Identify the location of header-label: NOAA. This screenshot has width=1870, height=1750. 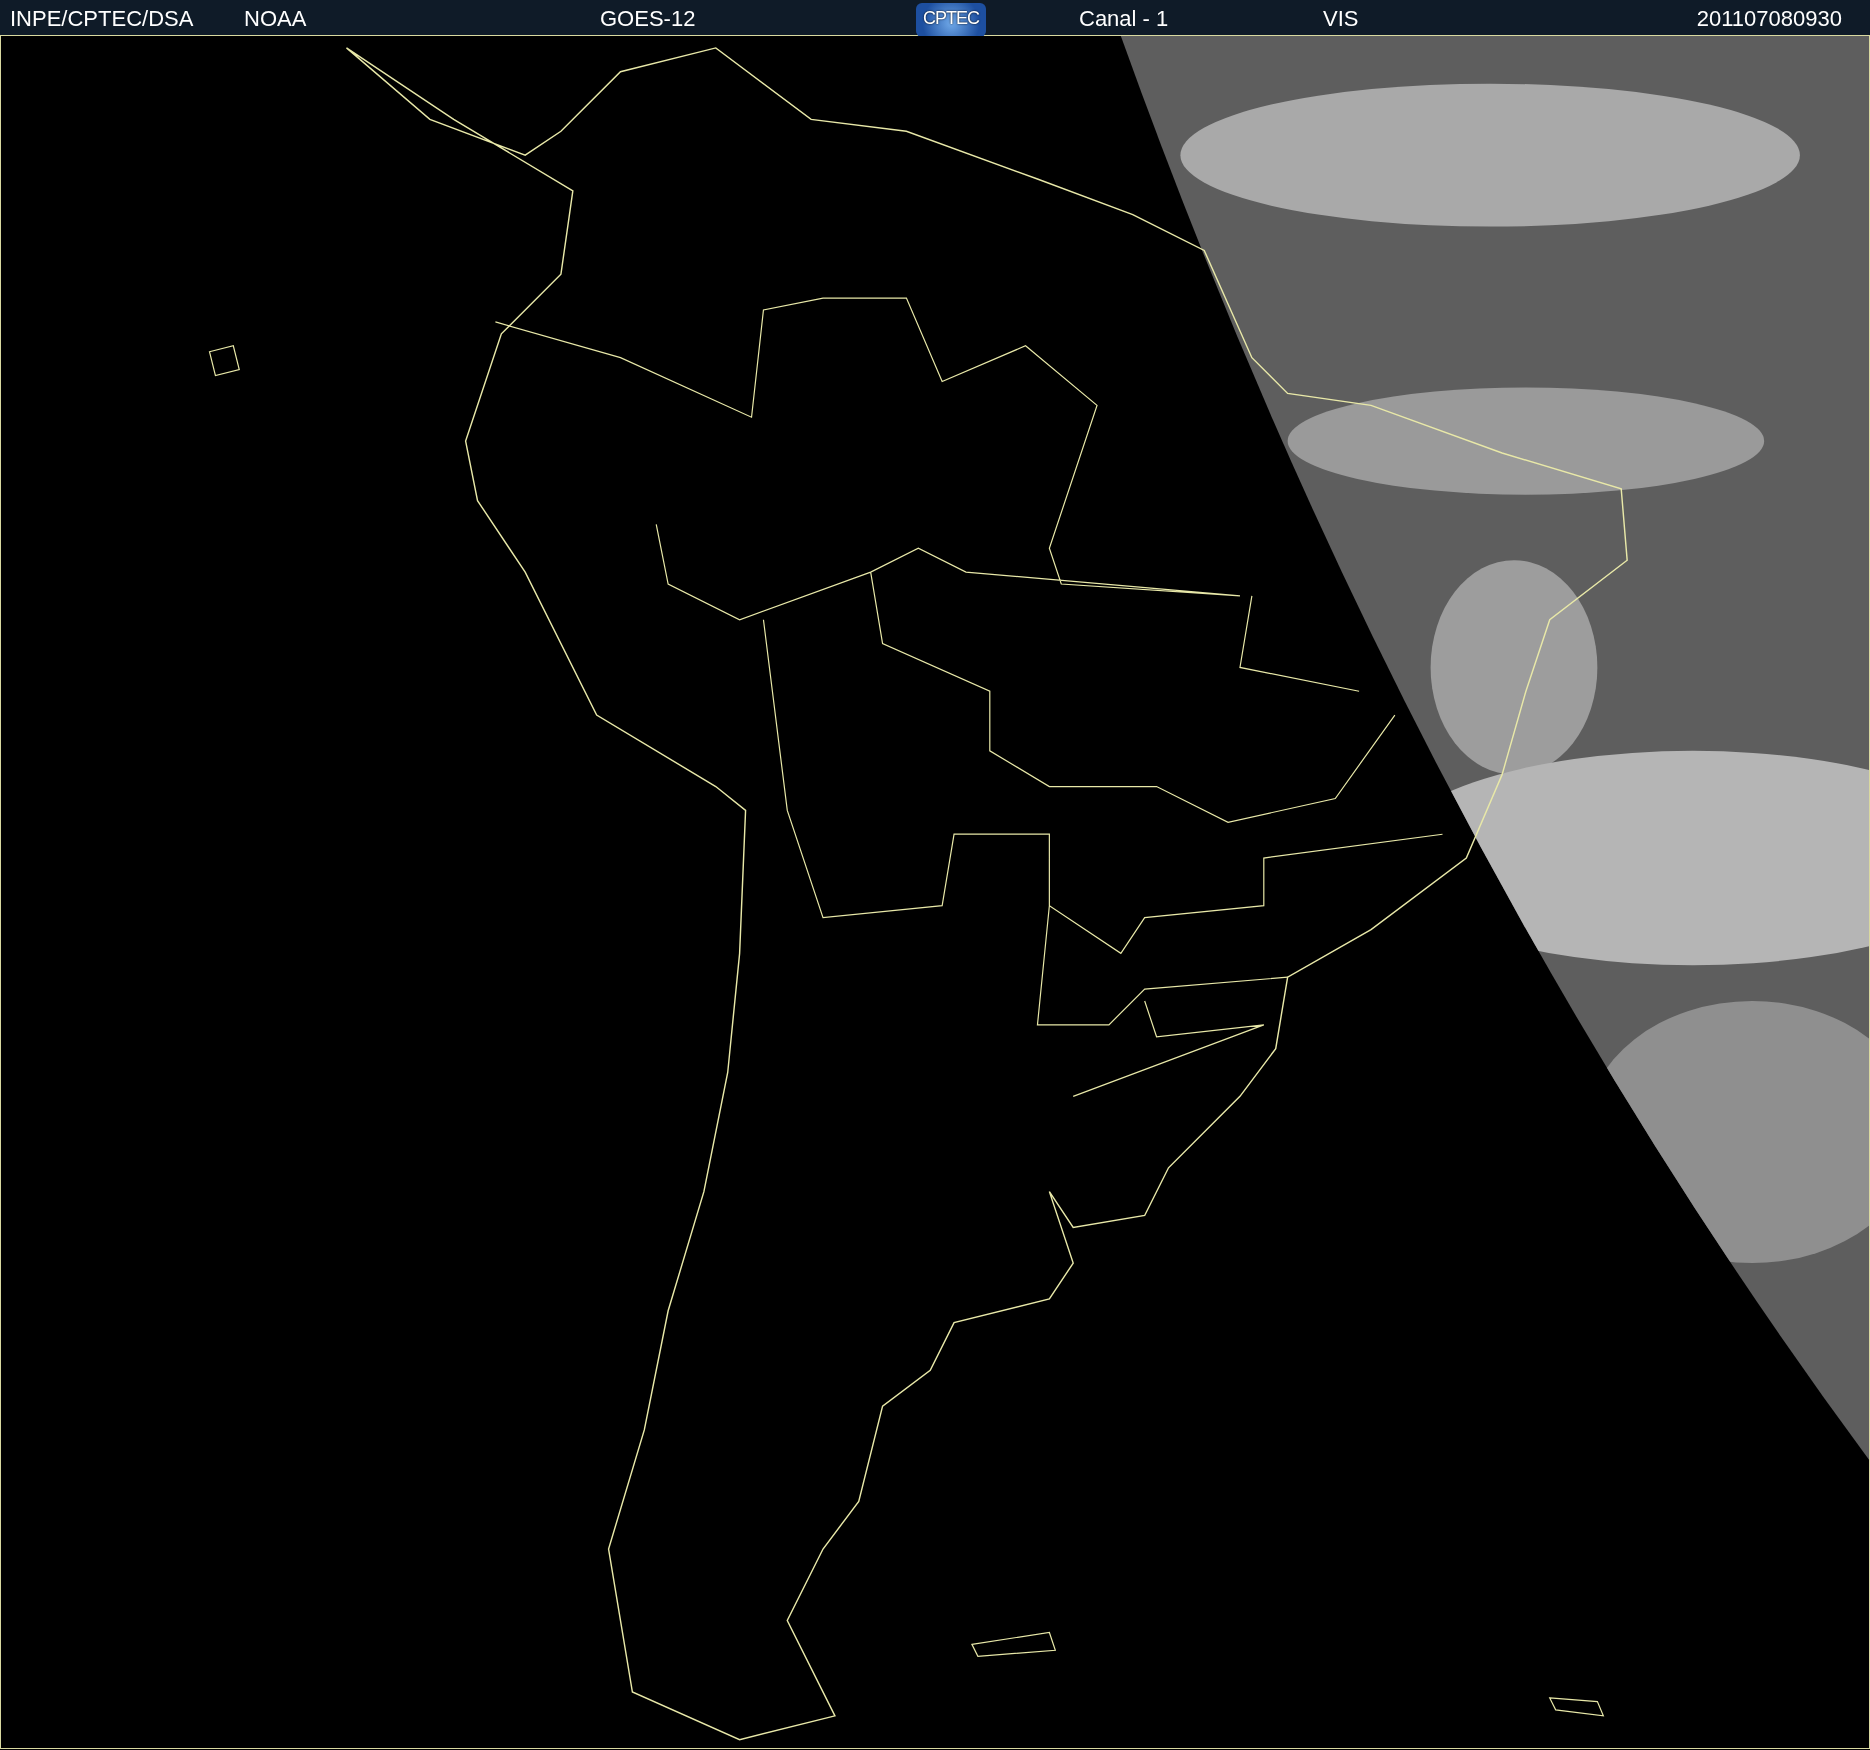
(275, 18).